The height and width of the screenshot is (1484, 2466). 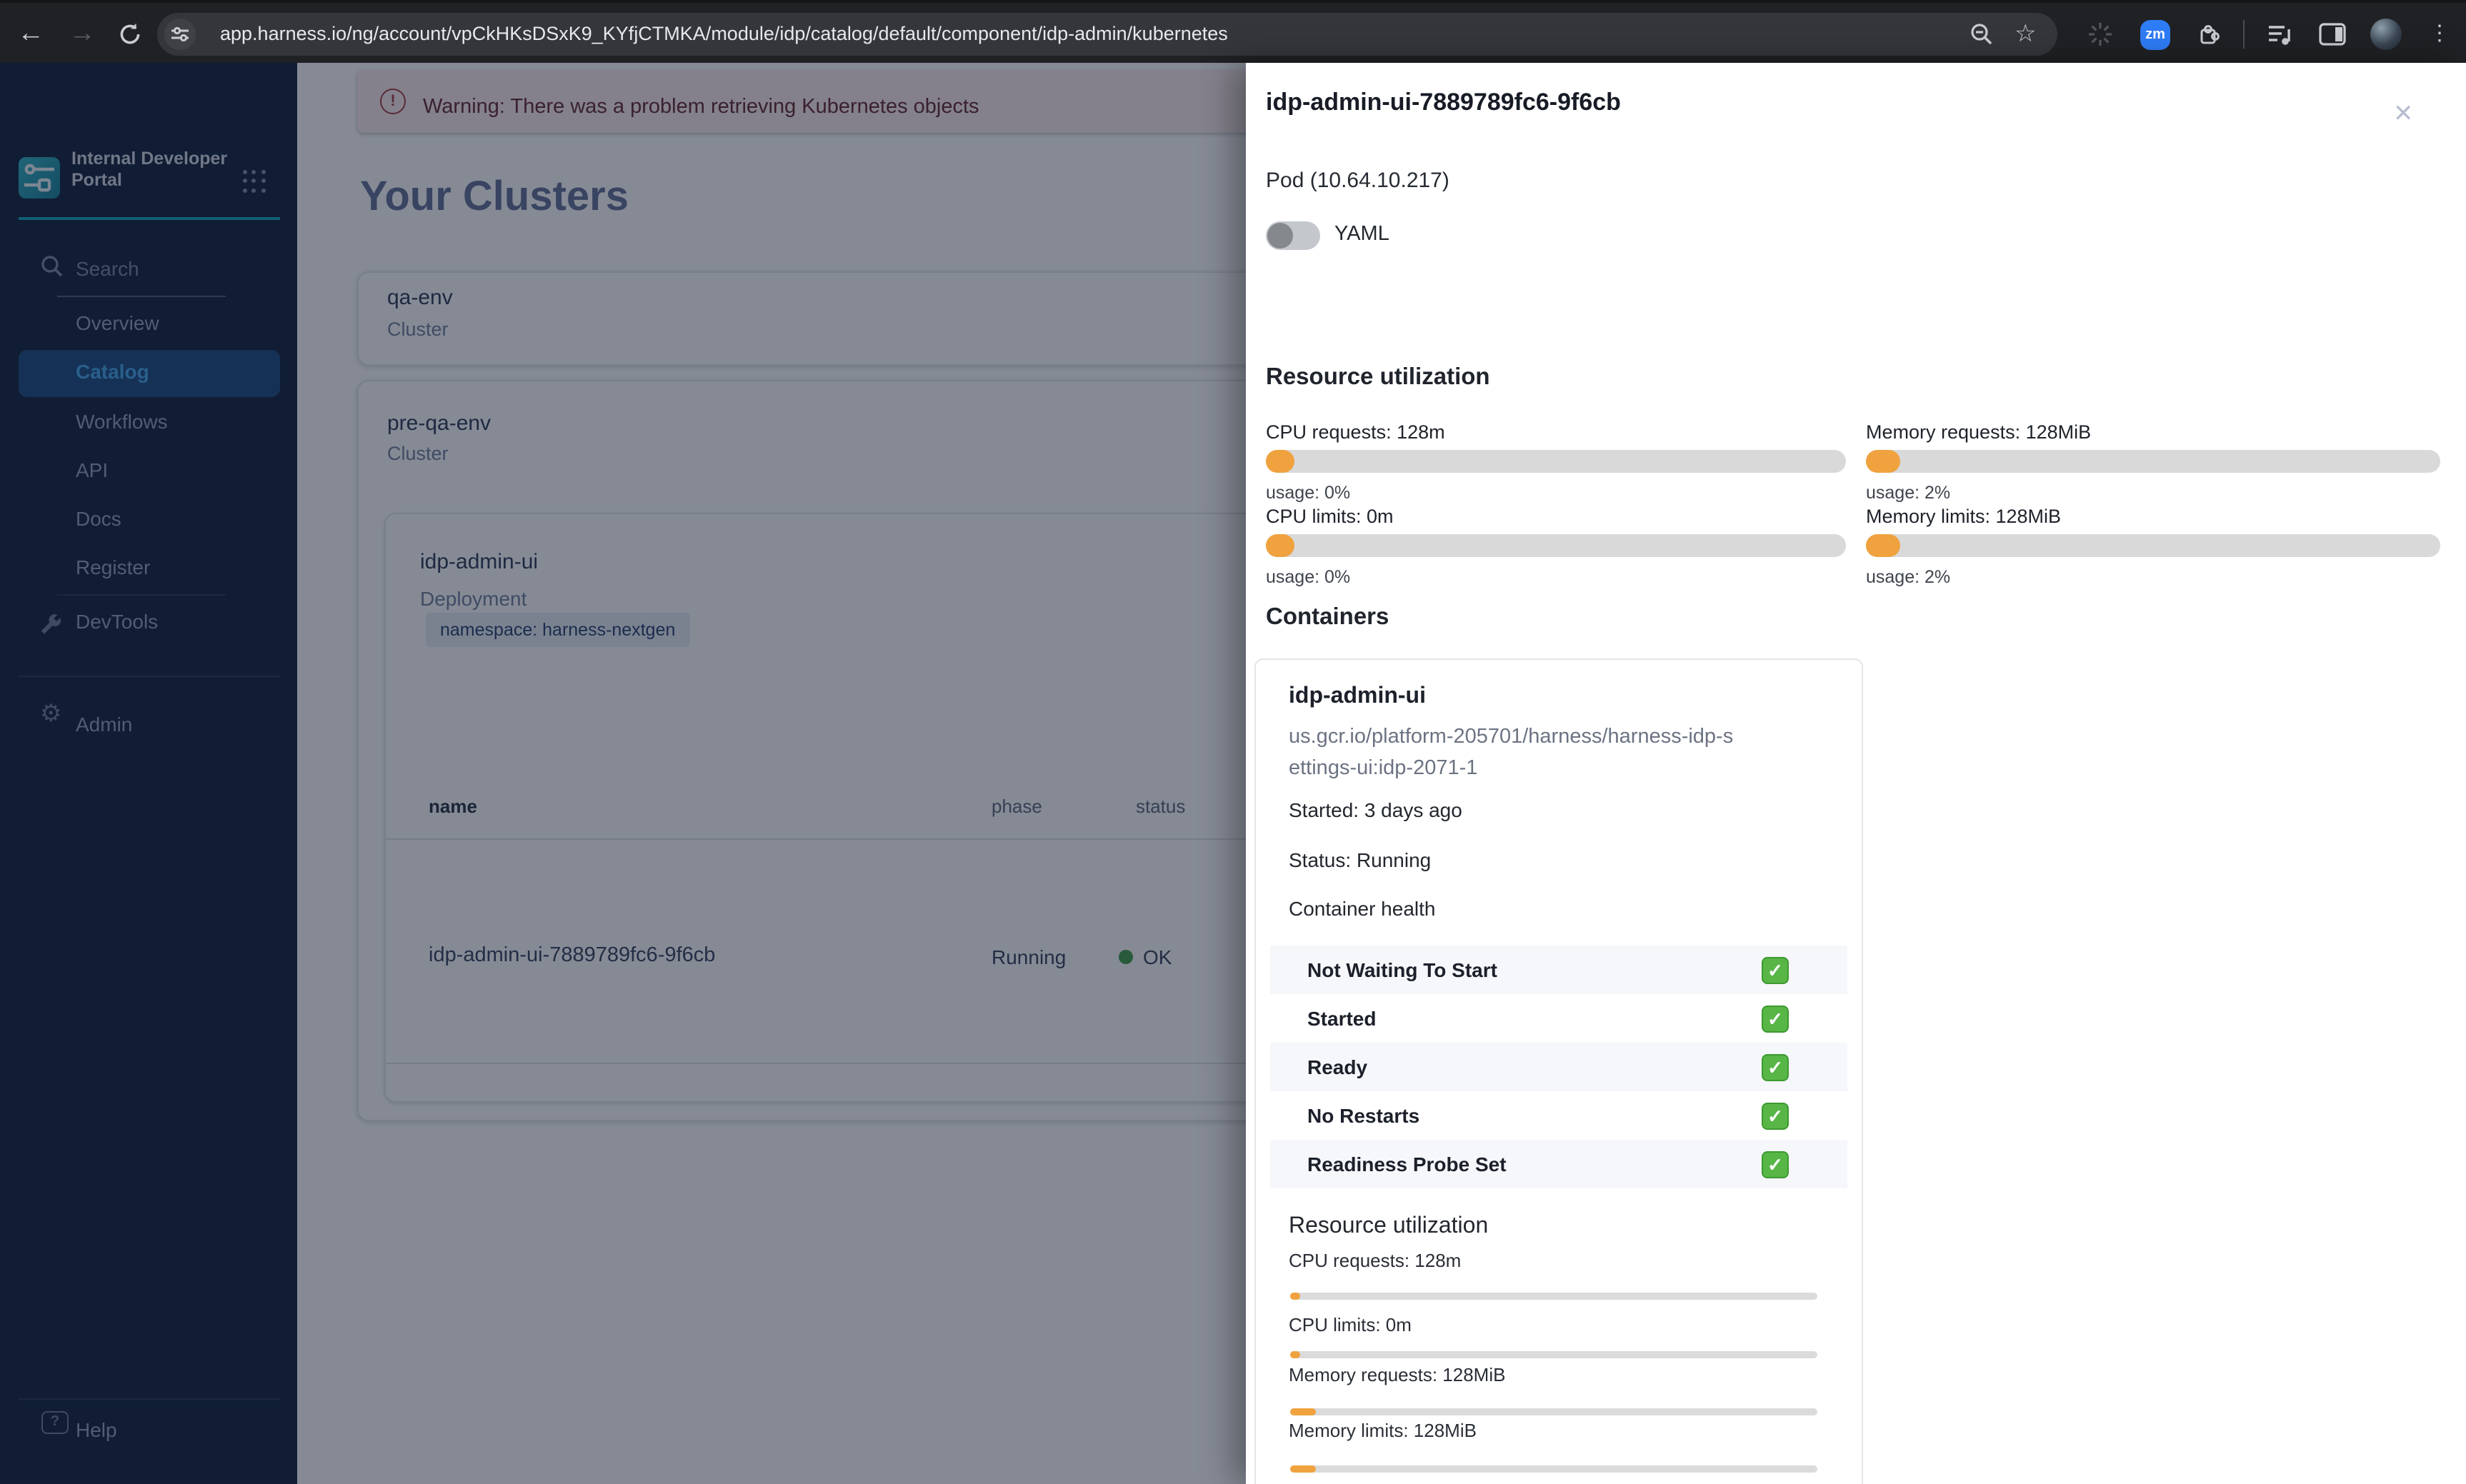 What do you see at coordinates (1389, 1226) in the screenshot?
I see `container-resource-heading: Resource utilization` at bounding box center [1389, 1226].